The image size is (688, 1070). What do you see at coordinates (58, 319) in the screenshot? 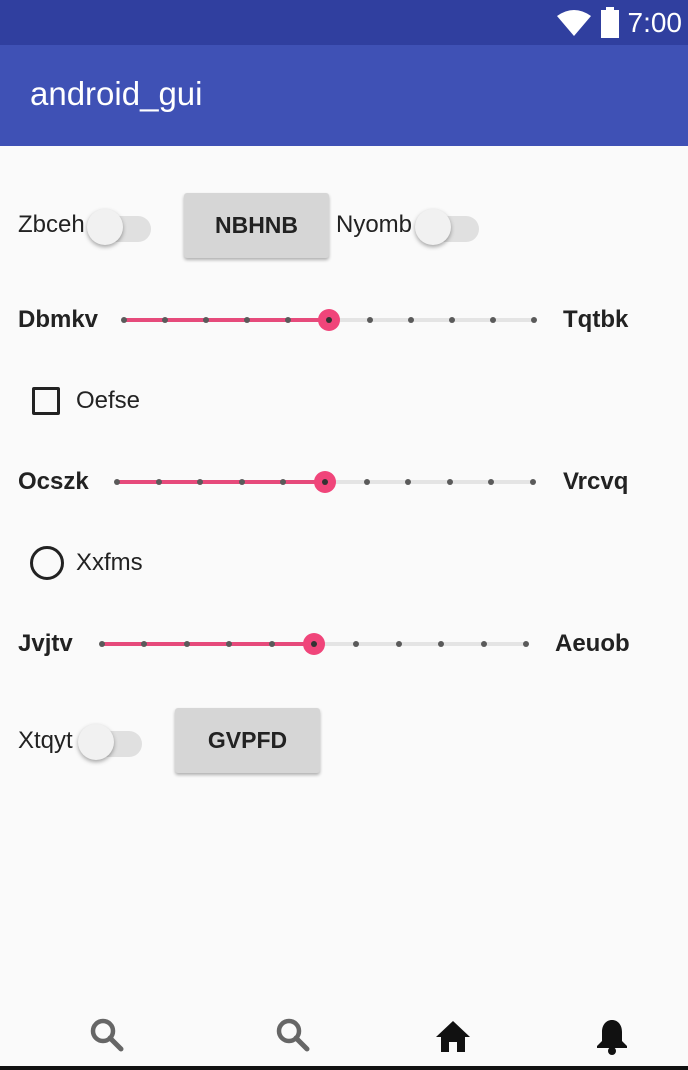
I see `slider-label-dbmkv: Dbmkv` at bounding box center [58, 319].